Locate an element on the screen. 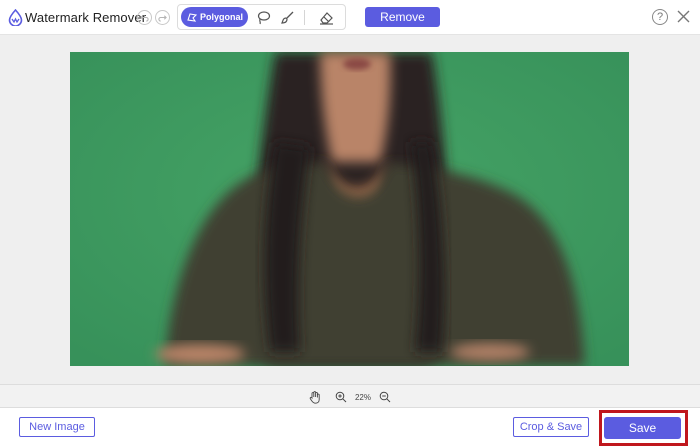  eraser-icon is located at coordinates (326, 18).